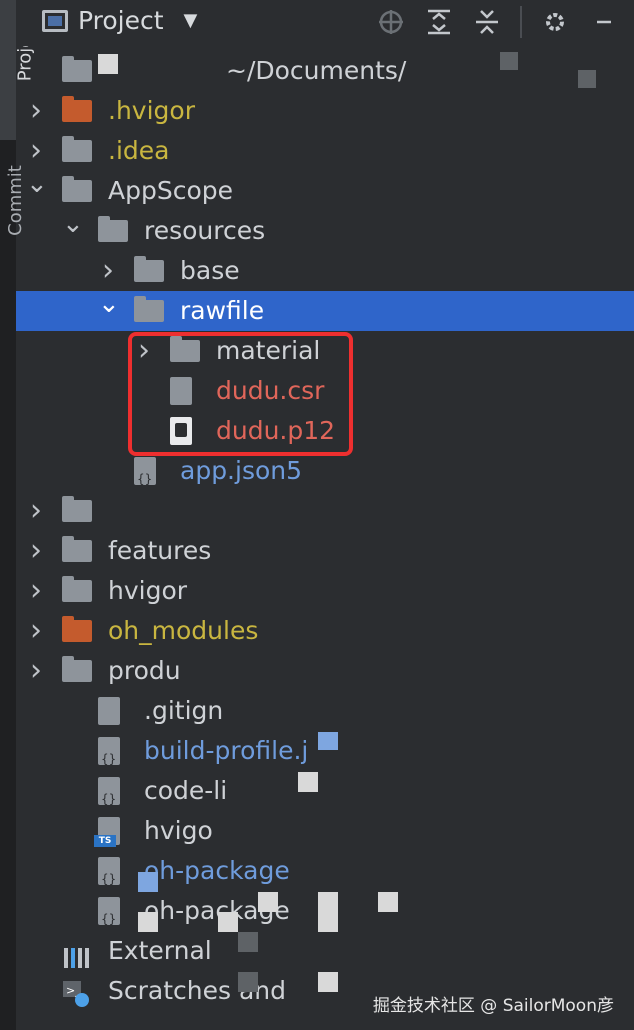  I want to click on ts-badge: TS, so click(105, 841).